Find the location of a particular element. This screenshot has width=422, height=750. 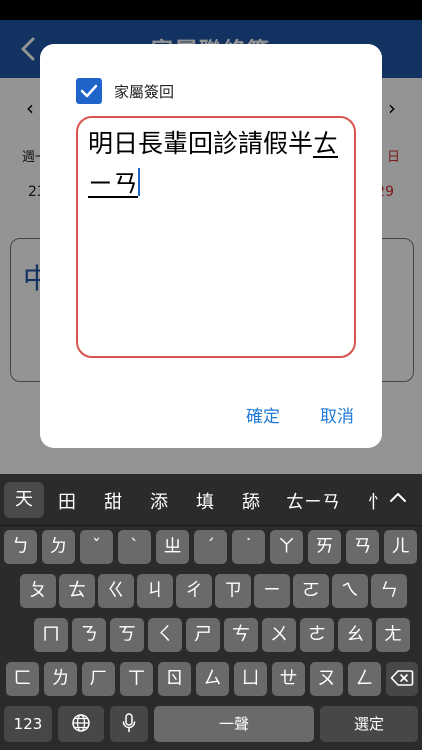

key-row1: ㄚ is located at coordinates (286, 547).